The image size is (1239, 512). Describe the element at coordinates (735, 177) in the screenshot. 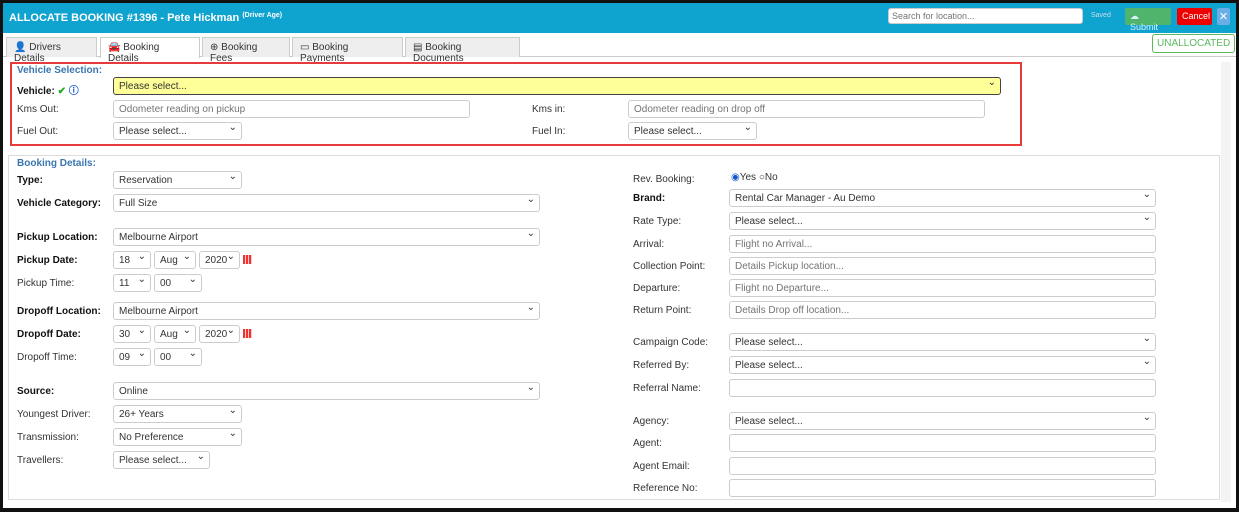

I see `rev-yes-radio: ◉` at that location.